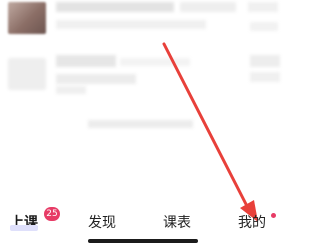 The height and width of the screenshot is (243, 320). Describe the element at coordinates (142, 223) in the screenshot. I see `bottom-tab-bar: 上课 发现 课表 我的` at that location.